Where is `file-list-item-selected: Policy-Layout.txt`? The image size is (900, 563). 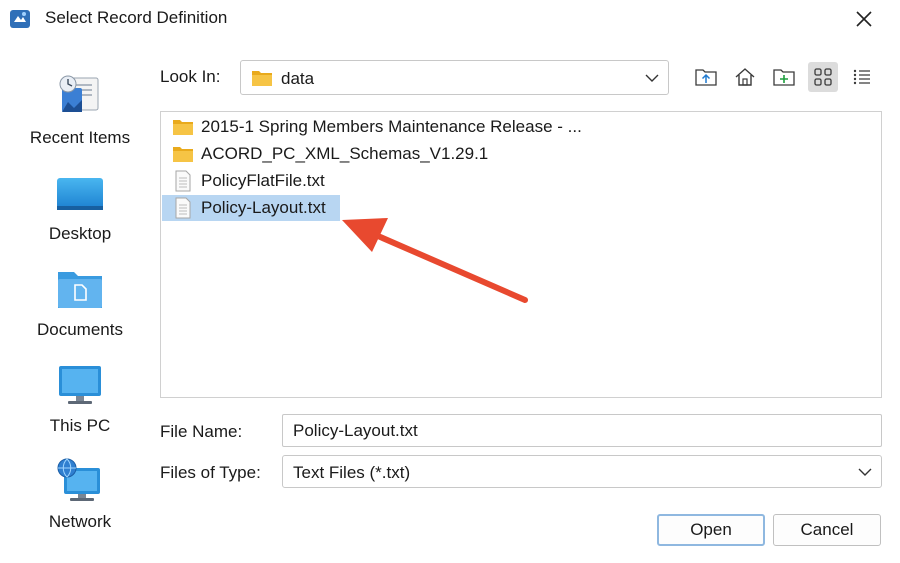 file-list-item-selected: Policy-Layout.txt is located at coordinates (251, 208).